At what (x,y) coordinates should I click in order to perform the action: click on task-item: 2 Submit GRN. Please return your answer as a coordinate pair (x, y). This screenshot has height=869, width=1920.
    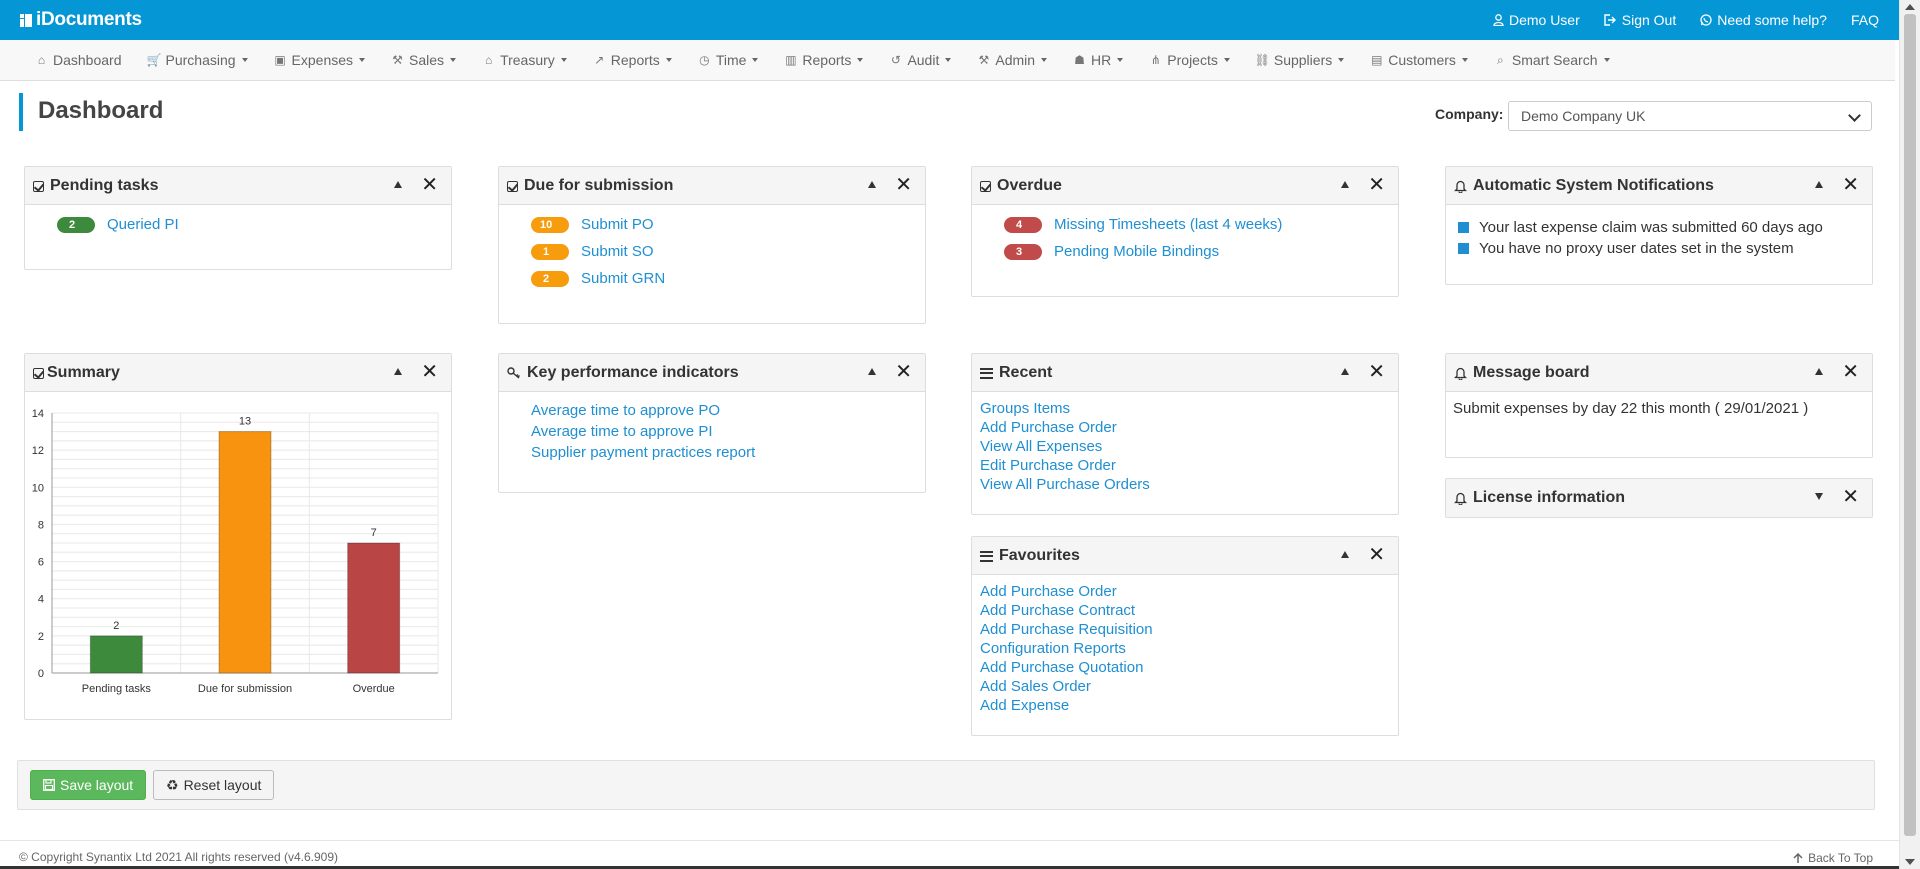
    Looking at the image, I should click on (712, 278).